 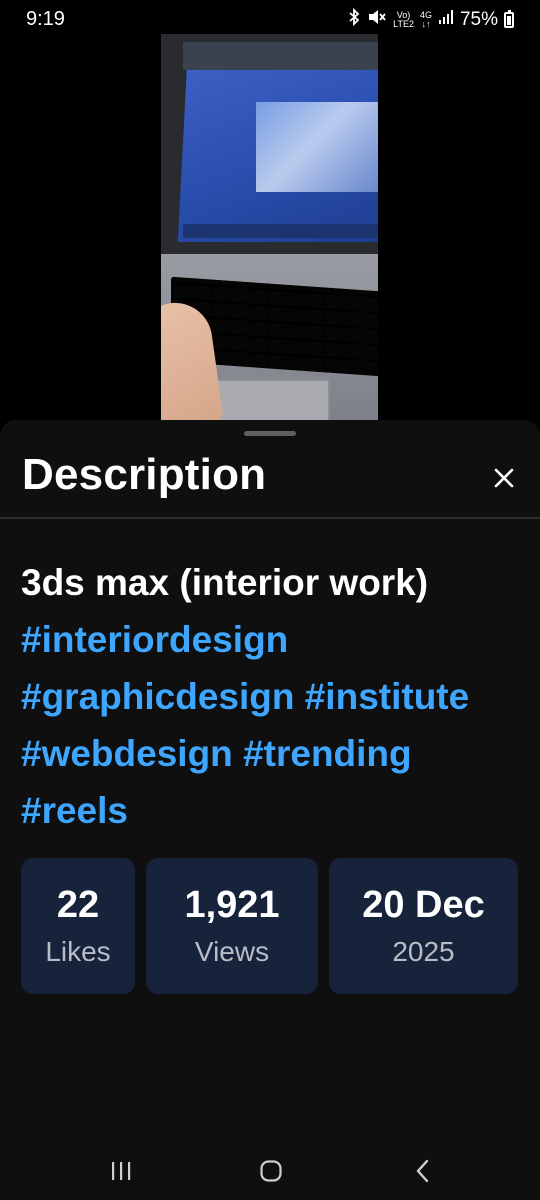 What do you see at coordinates (127, 753) in the screenshot?
I see `hashtag-link: #webdesign` at bounding box center [127, 753].